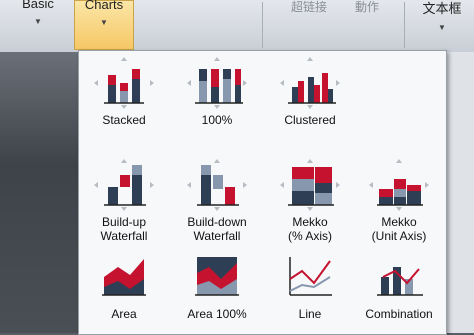 The width and height of the screenshot is (474, 335). I want to click on chart-label: Stacked, so click(124, 120).